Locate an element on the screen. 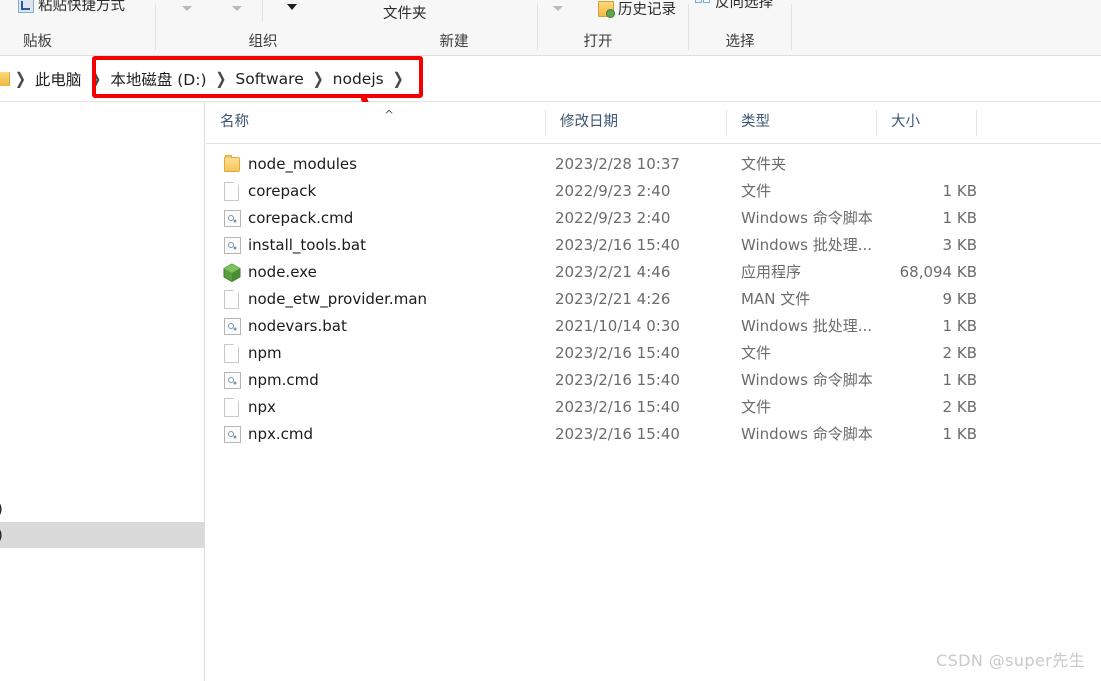  file-size-cell is located at coordinates (891, 164).